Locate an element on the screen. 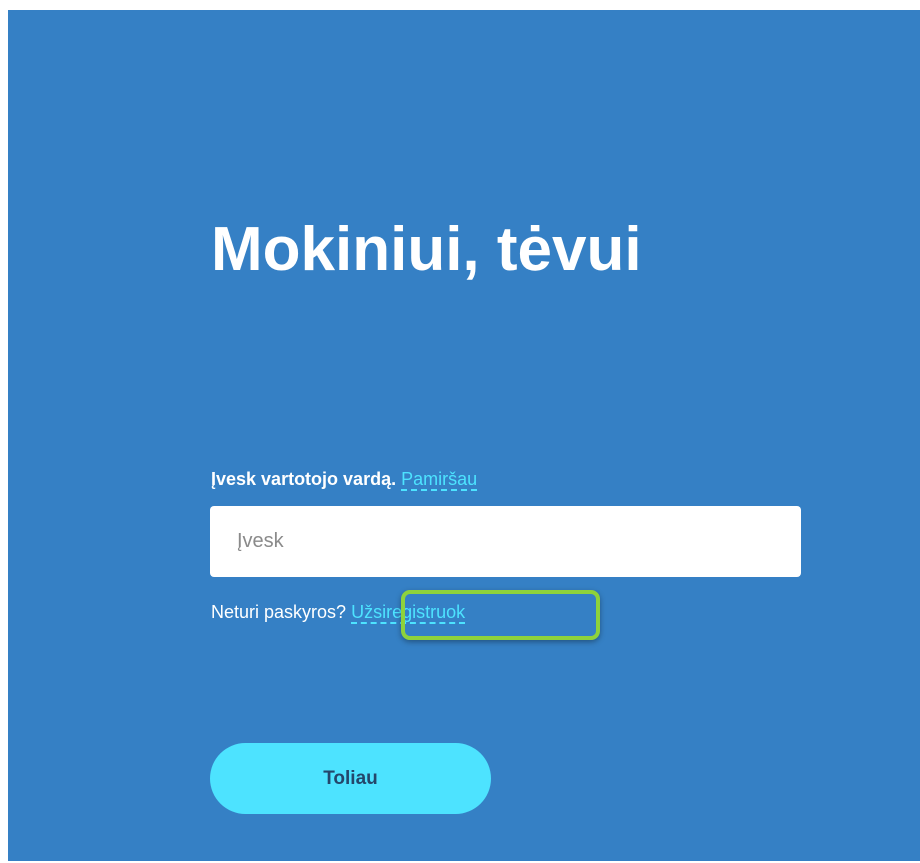 This screenshot has height=863, width=920. next-button: Toliau is located at coordinates (350, 778).